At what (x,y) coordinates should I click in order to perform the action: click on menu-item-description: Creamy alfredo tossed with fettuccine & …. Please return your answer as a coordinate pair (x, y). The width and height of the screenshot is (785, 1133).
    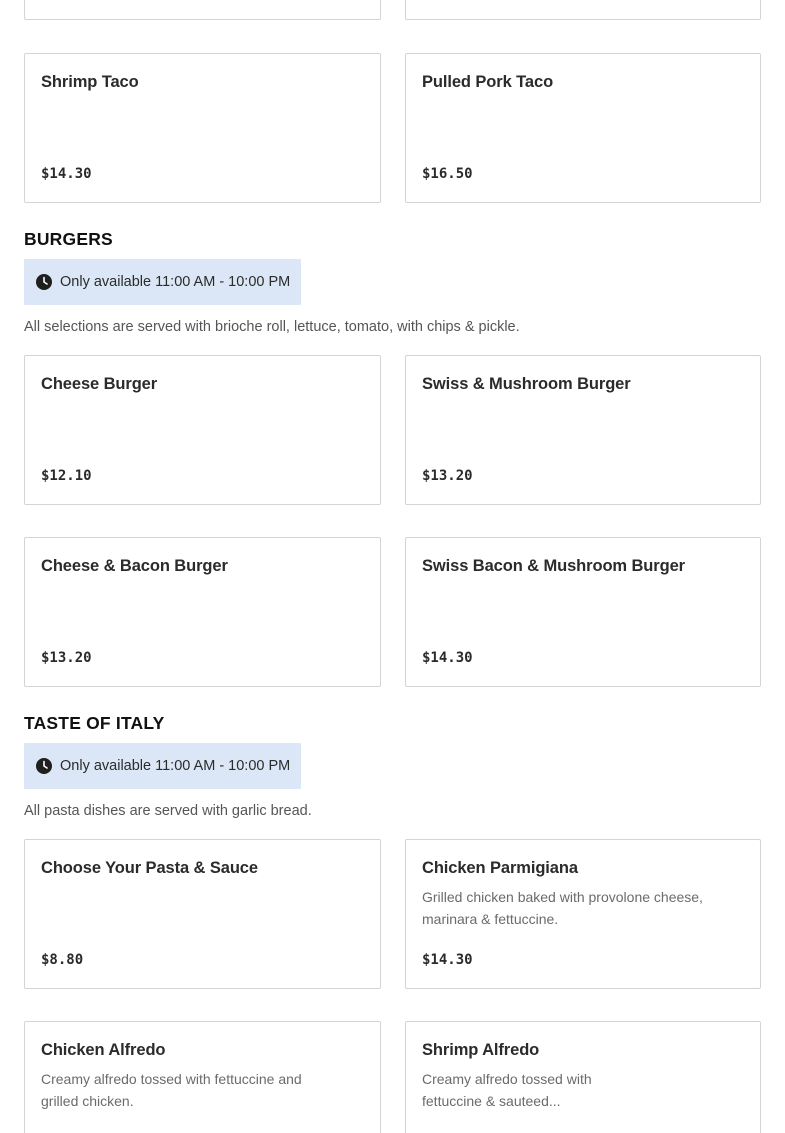
    Looking at the image, I should click on (507, 1090).